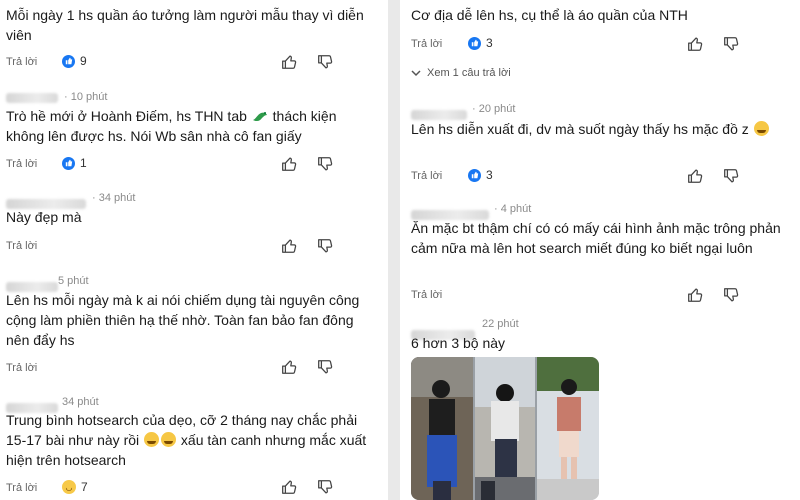  I want to click on sad-emoji-icon, so click(761, 128).